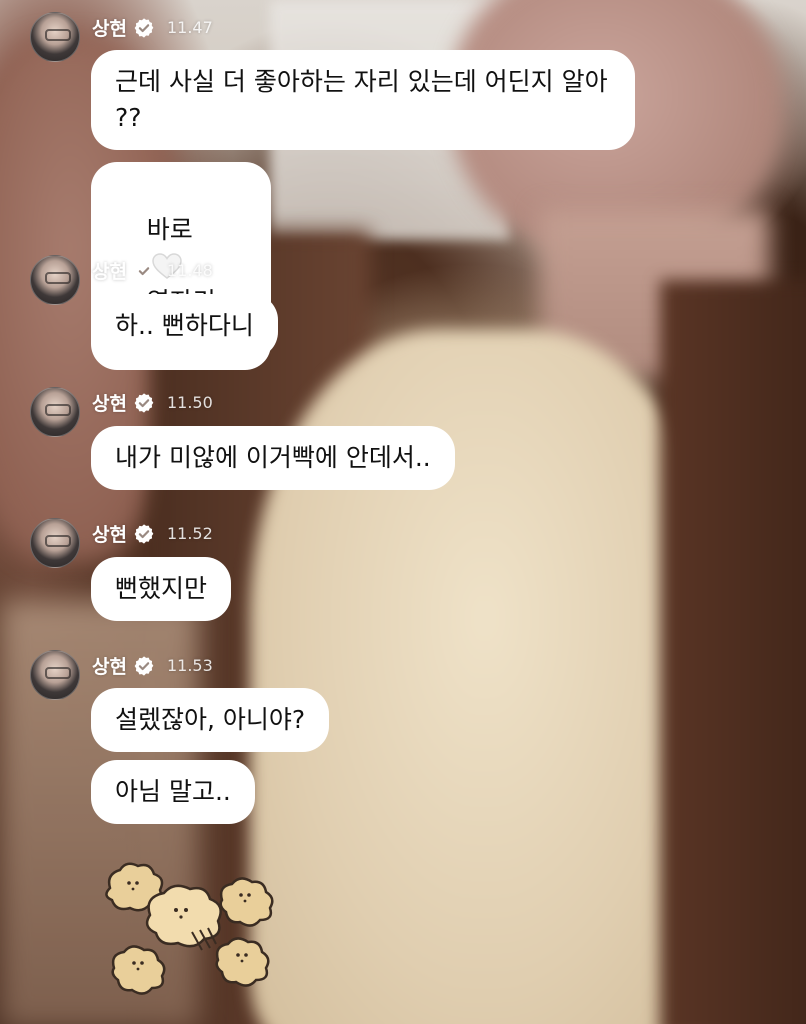  What do you see at coordinates (173, 792) in the screenshot?
I see `message-bubble: 아님 말고..` at bounding box center [173, 792].